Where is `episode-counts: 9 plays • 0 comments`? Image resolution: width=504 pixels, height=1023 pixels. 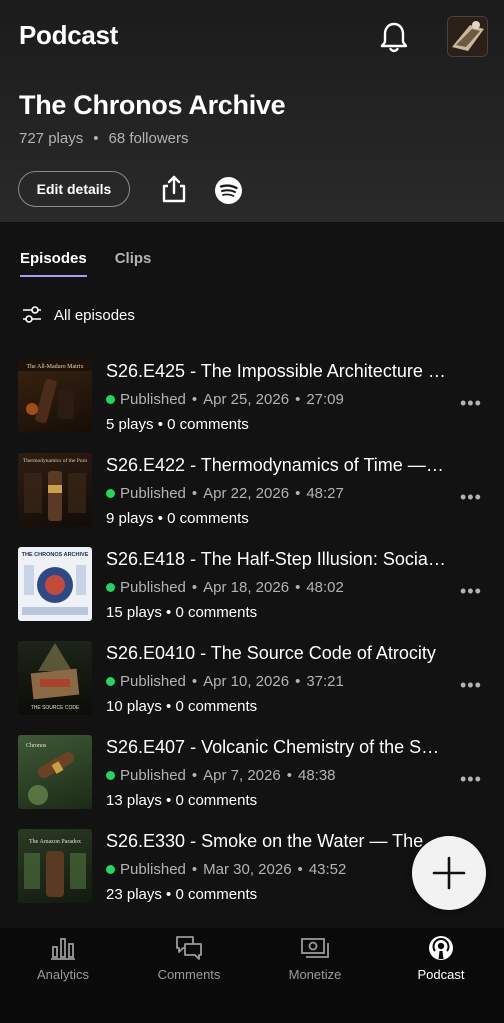
episode-counts: 9 plays • 0 comments is located at coordinates (177, 518).